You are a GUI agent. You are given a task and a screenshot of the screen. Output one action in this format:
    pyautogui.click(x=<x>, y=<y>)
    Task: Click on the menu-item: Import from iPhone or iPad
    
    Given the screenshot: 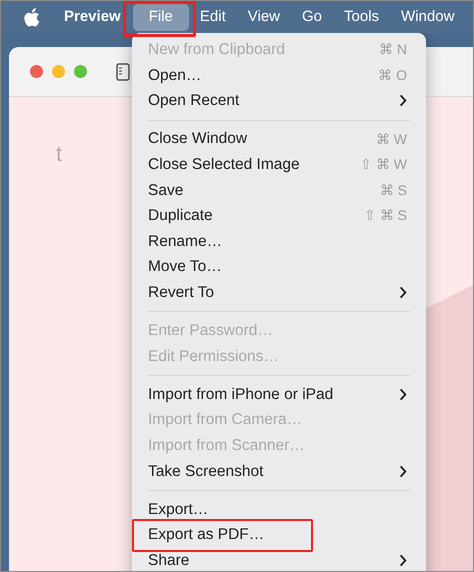 What is the action you would take?
    pyautogui.click(x=241, y=394)
    